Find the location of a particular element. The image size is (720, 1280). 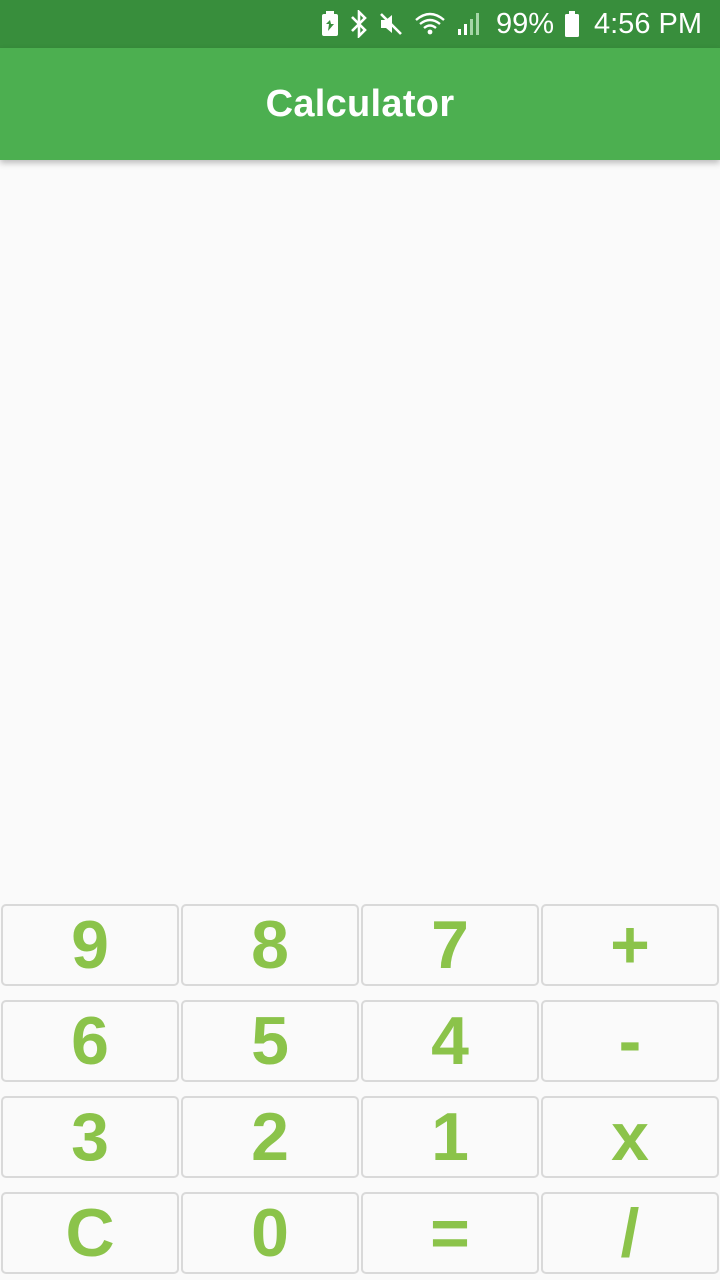

status-bar: 99% 4:56 PM is located at coordinates (360, 24).